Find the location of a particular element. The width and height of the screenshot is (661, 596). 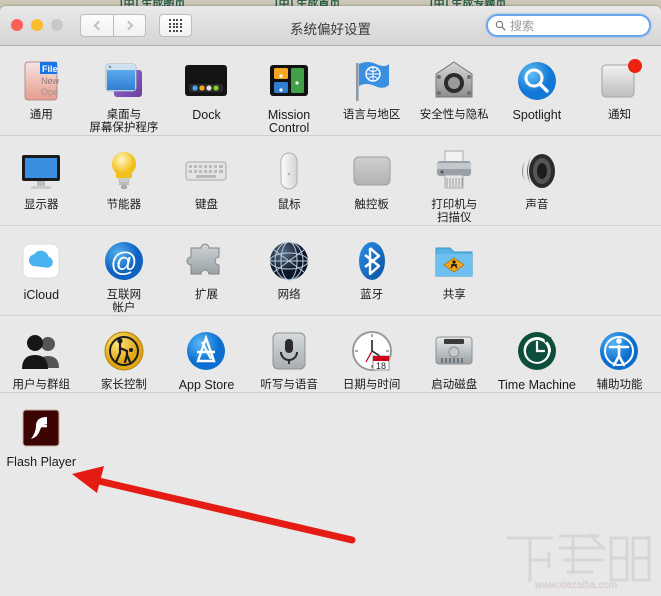

pref-pane-app-store: App Store is located at coordinates (206, 354).